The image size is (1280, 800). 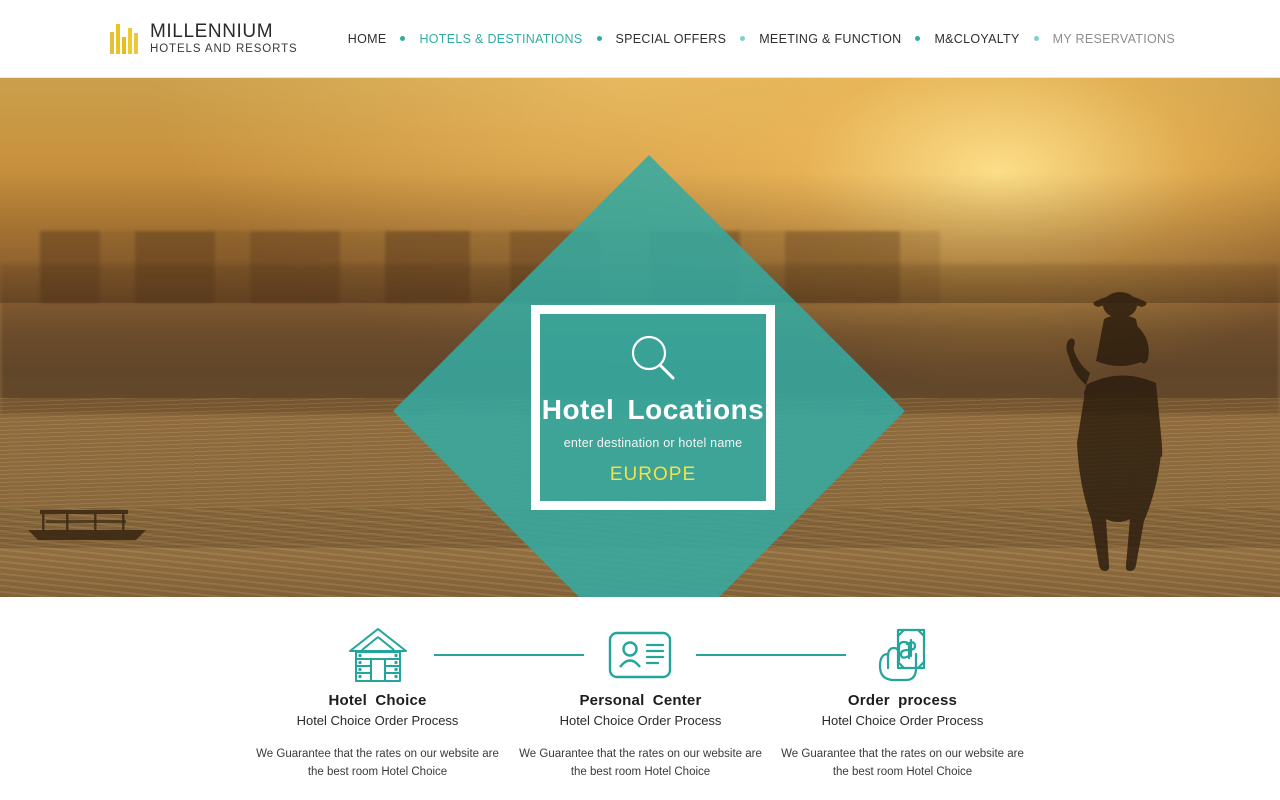 I want to click on nav-item-hotels-destinations: HOTELS & DESTINATIONS, so click(x=500, y=39).